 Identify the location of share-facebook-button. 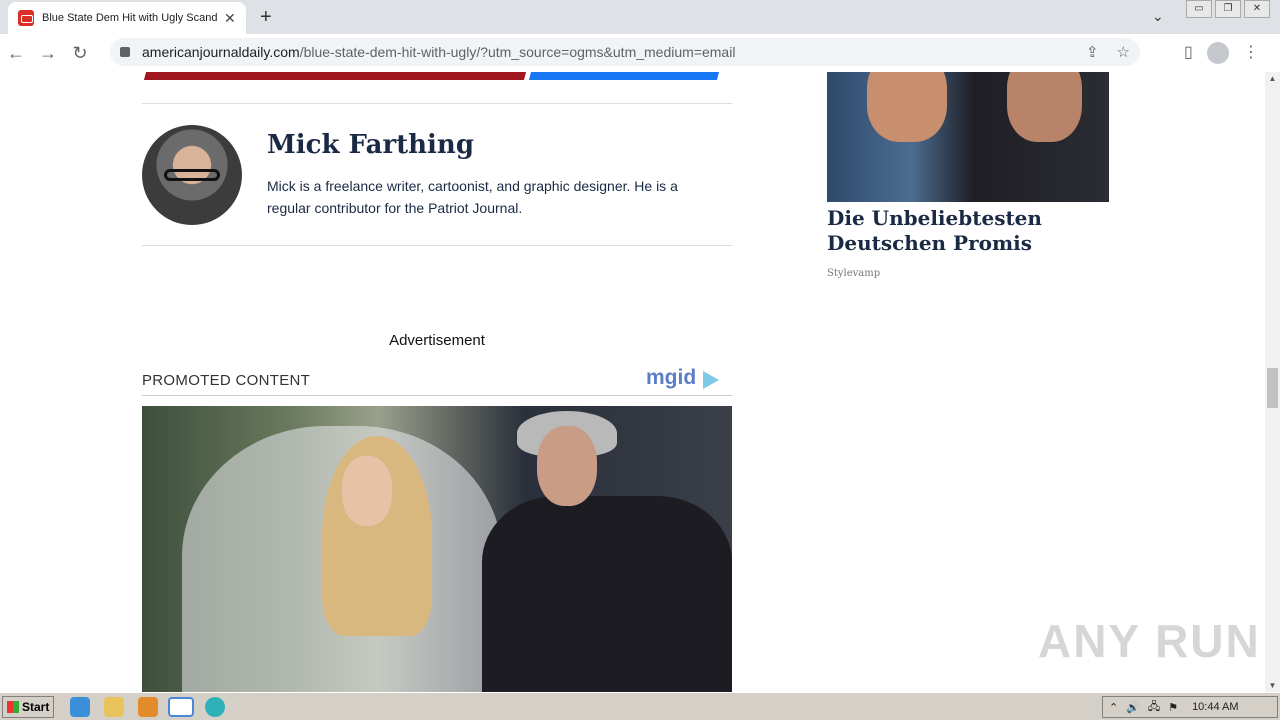
(624, 76).